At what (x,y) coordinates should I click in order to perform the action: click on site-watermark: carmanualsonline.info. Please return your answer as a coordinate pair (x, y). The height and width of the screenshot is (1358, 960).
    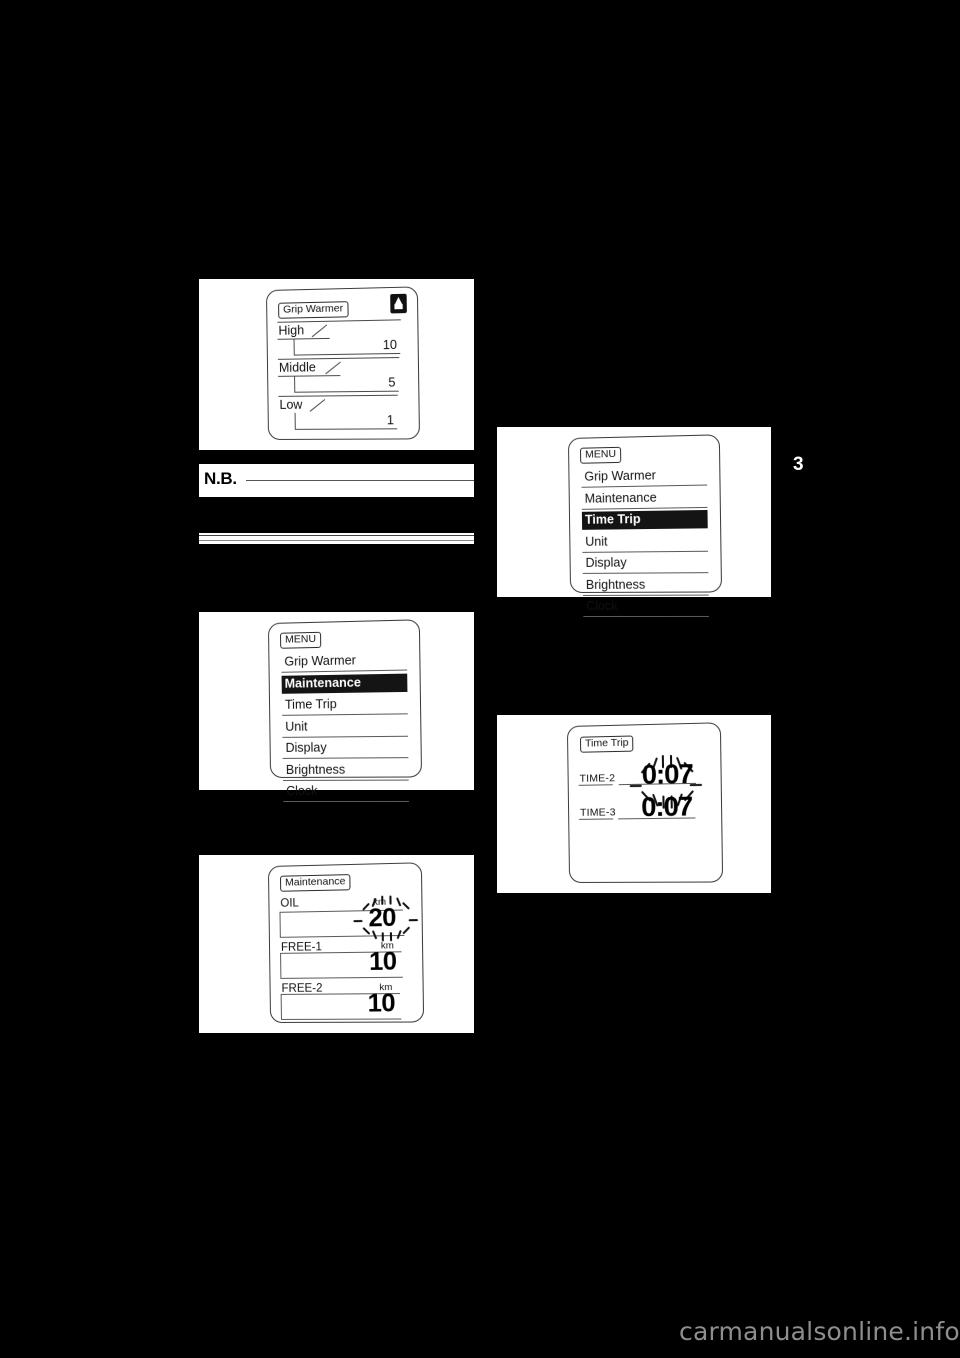
    Looking at the image, I should click on (819, 1331).